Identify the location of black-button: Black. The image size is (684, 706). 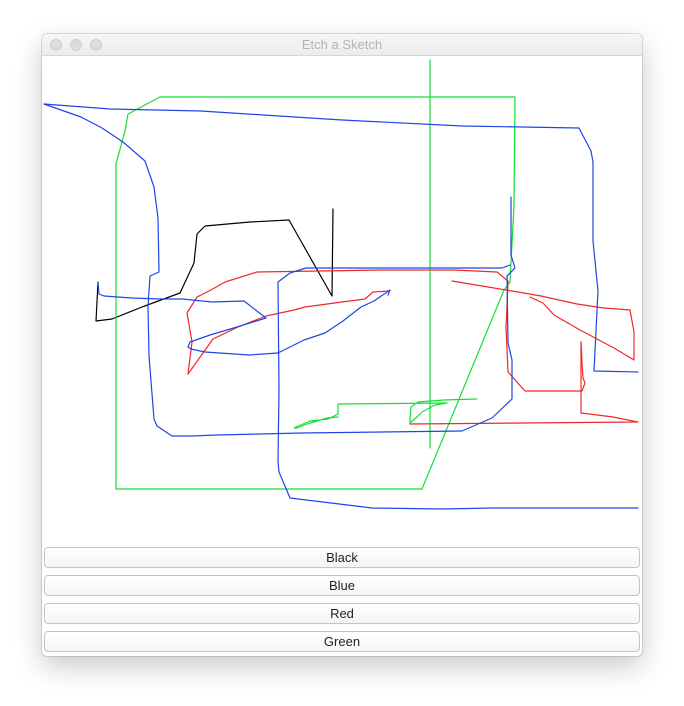
(342, 557).